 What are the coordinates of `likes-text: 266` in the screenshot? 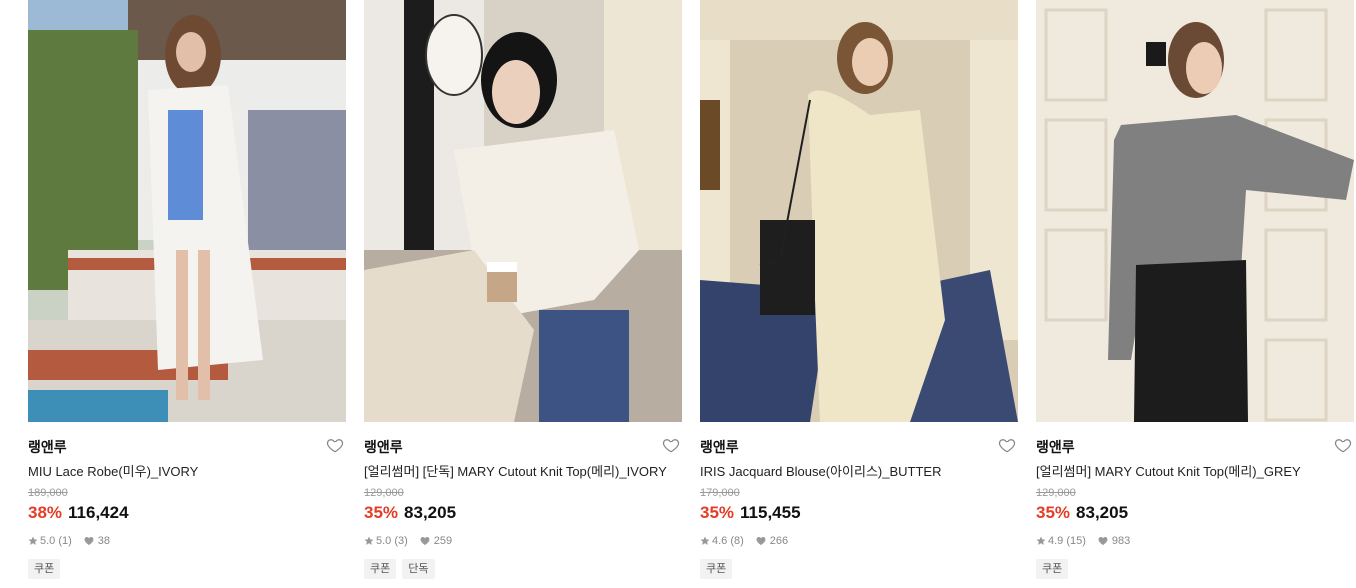 It's located at (779, 541).